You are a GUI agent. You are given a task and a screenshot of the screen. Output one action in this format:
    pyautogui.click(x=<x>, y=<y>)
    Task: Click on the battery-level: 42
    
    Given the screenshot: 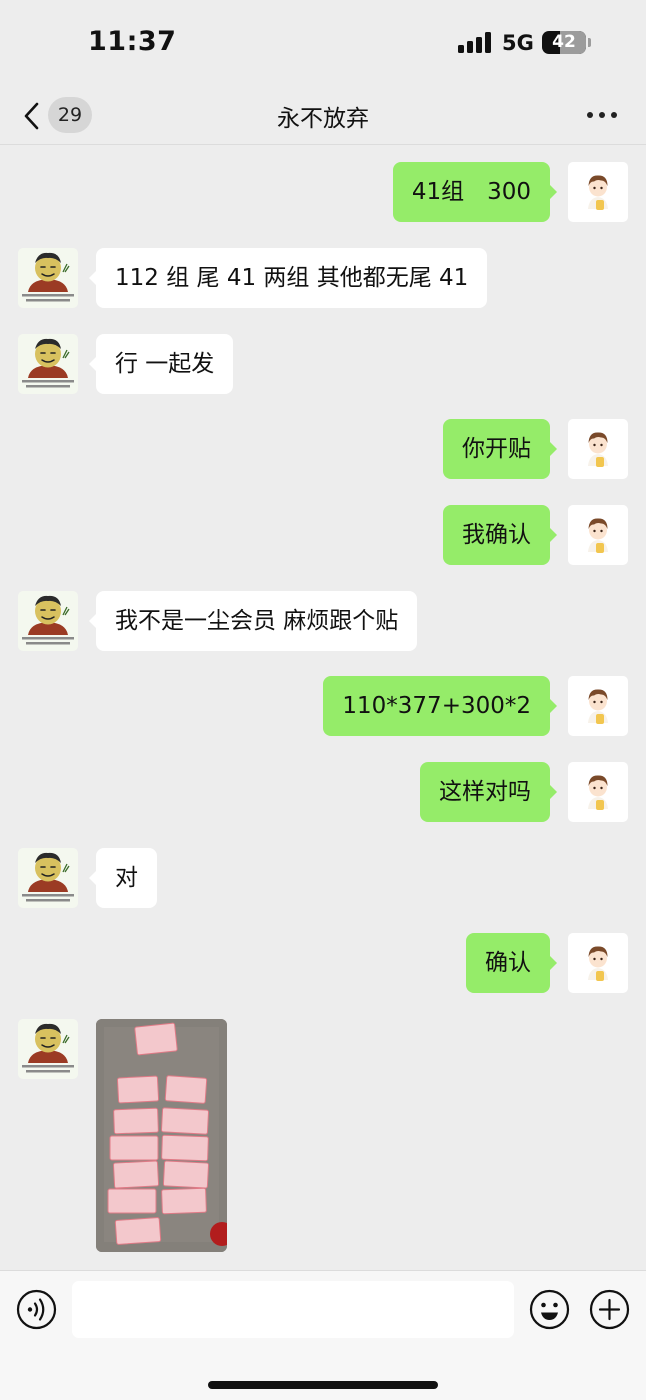 What is the action you would take?
    pyautogui.click(x=564, y=42)
    